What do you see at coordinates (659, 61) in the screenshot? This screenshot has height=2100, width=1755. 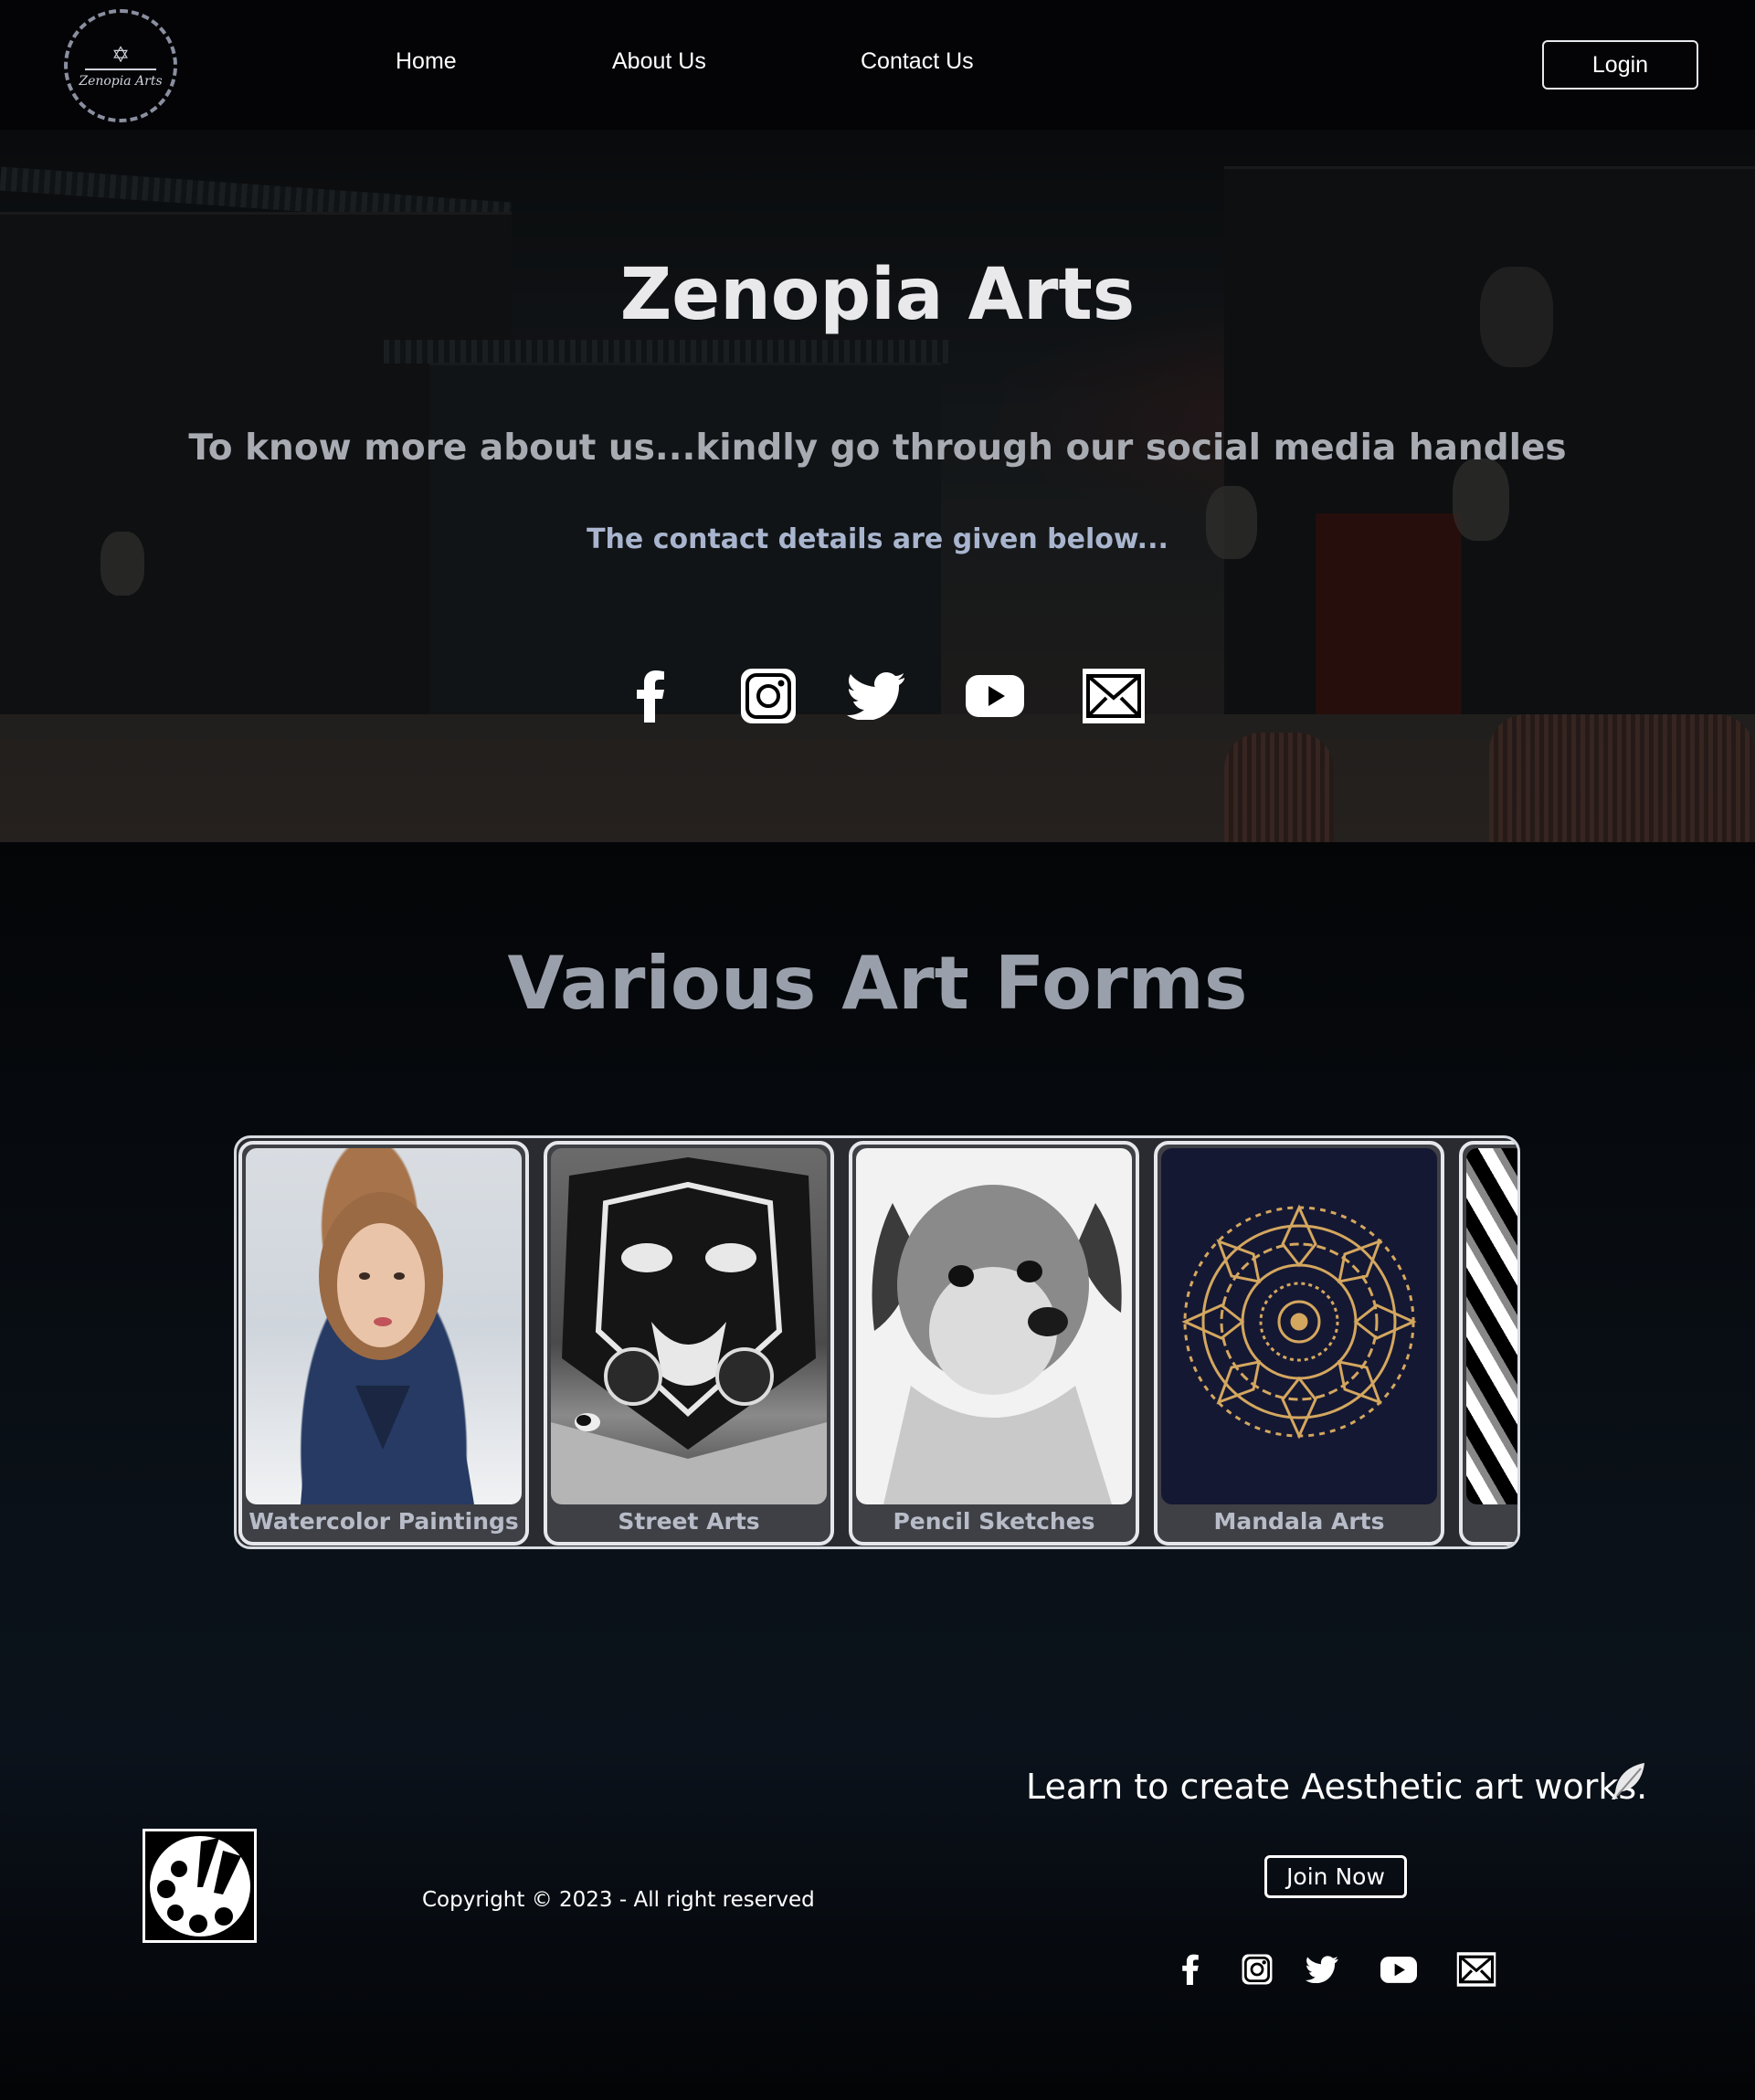 I see `nav-link-about: About Us` at bounding box center [659, 61].